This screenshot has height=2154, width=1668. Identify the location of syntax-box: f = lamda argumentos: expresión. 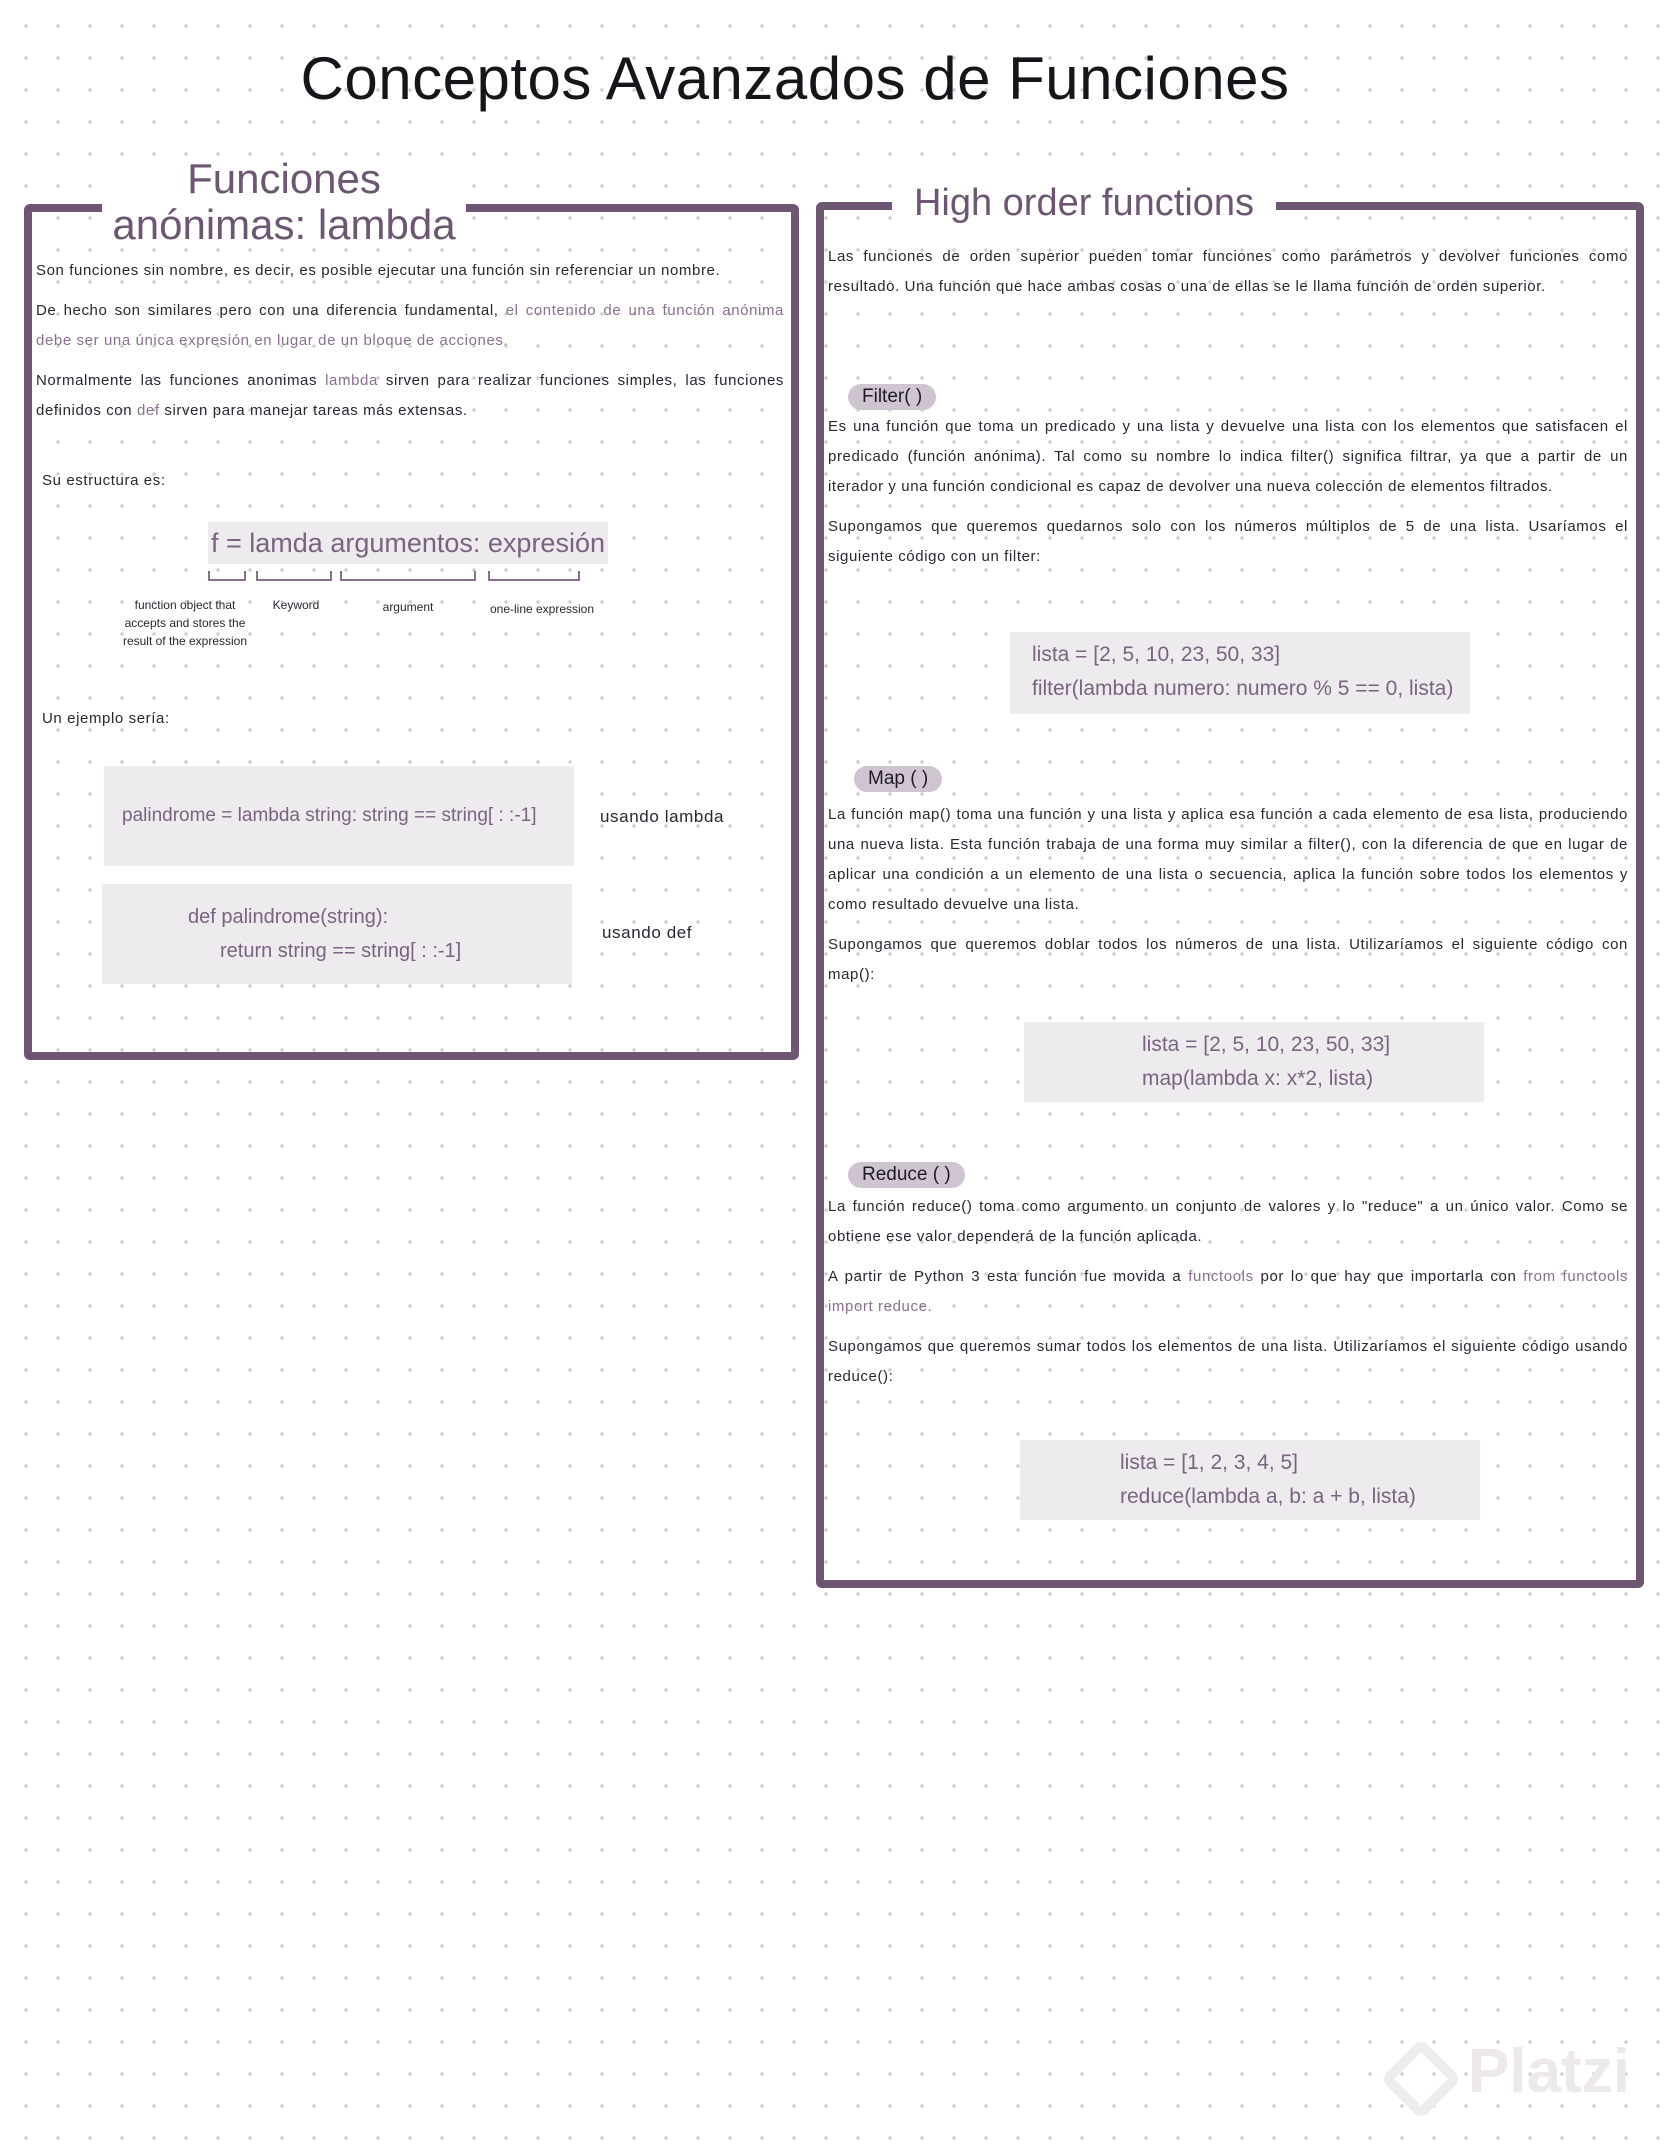
(408, 543).